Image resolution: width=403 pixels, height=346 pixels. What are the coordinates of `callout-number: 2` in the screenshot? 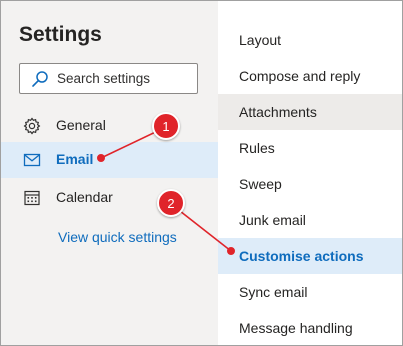 It's located at (171, 203).